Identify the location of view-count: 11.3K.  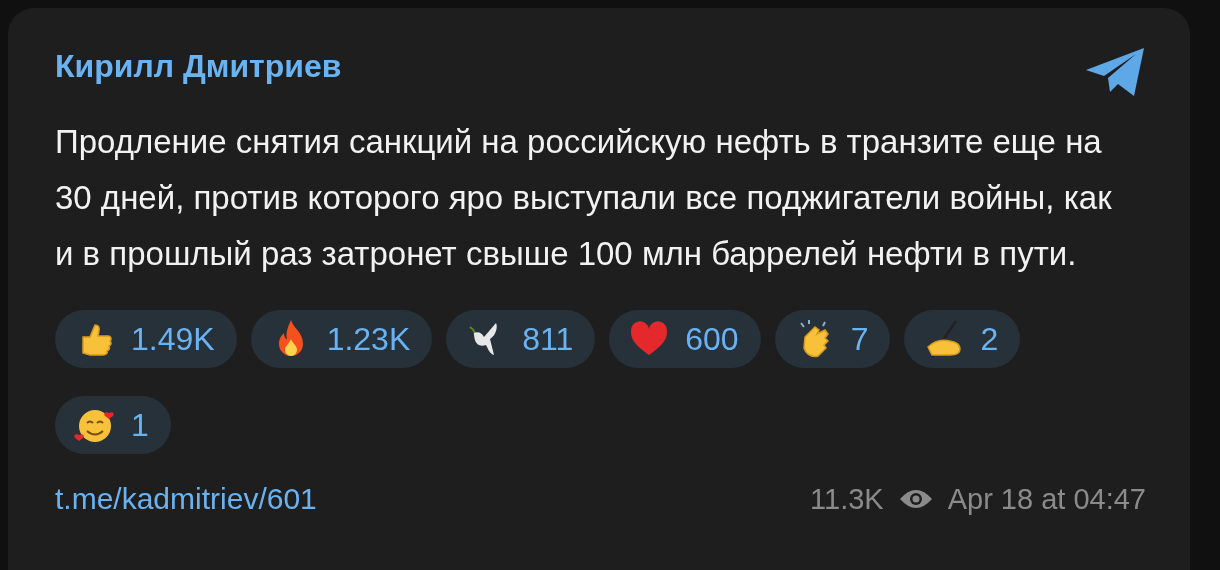
(847, 499).